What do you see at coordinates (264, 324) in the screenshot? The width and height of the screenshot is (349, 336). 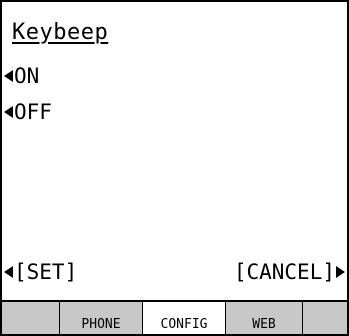 I see `tab-web-label: WEB` at bounding box center [264, 324].